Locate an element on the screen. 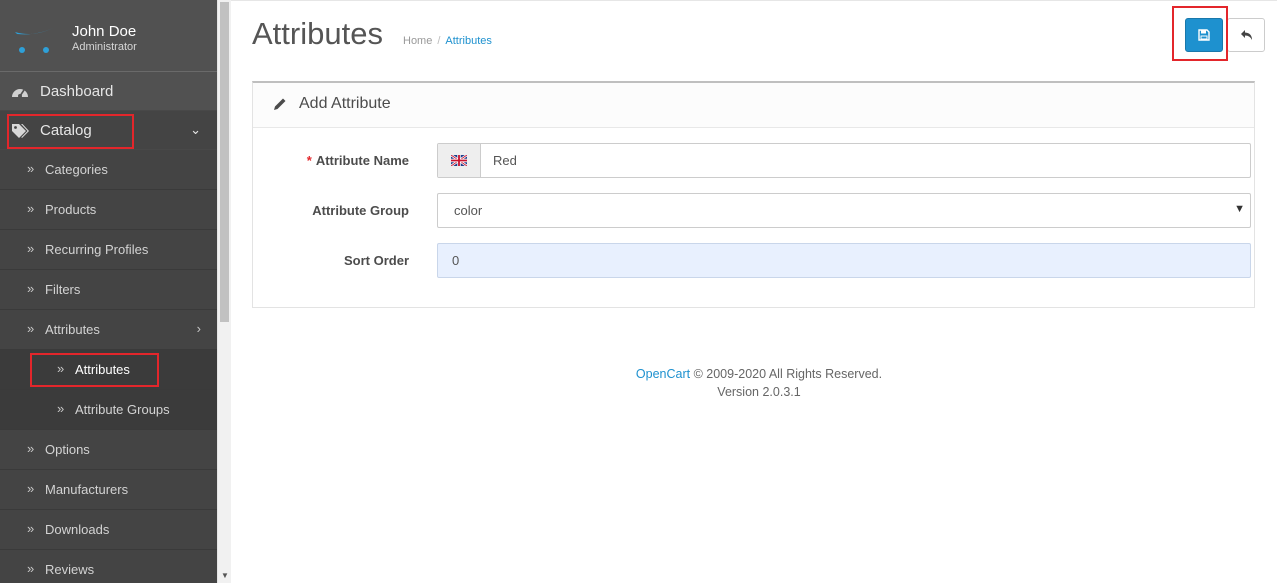  sidebar-item-label: Filters is located at coordinates (63, 289).